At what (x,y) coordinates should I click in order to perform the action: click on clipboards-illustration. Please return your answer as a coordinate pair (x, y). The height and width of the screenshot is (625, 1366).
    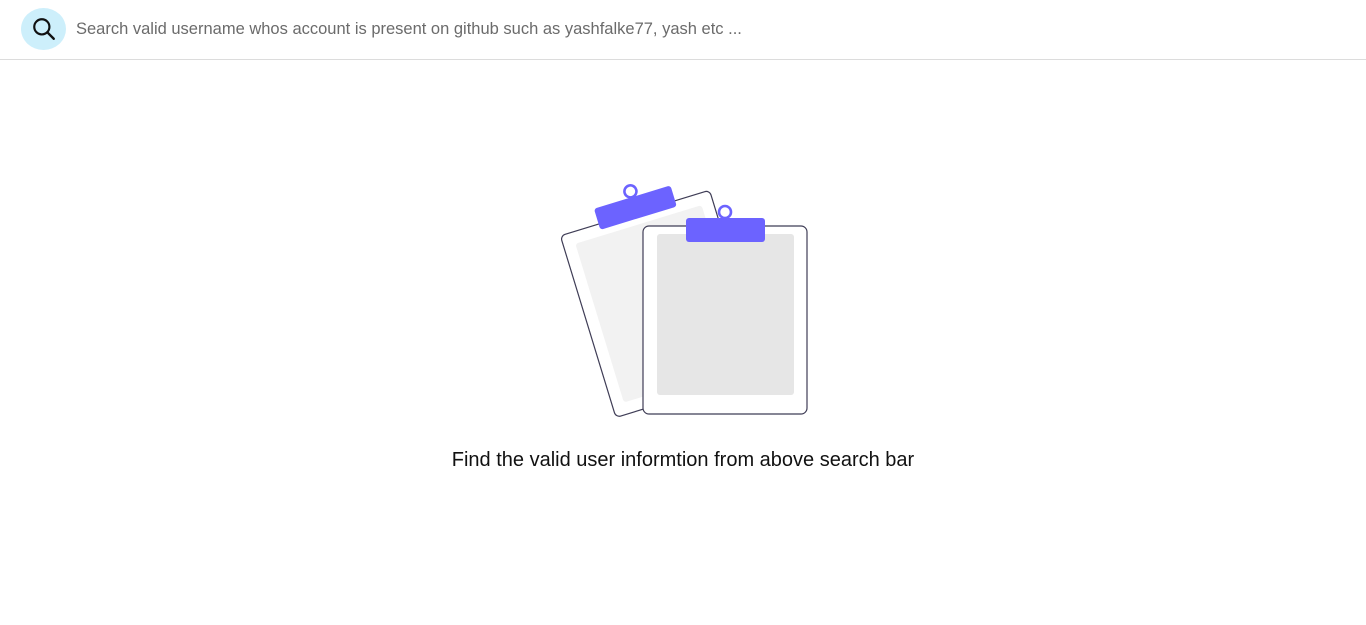
    Looking at the image, I should click on (684, 300).